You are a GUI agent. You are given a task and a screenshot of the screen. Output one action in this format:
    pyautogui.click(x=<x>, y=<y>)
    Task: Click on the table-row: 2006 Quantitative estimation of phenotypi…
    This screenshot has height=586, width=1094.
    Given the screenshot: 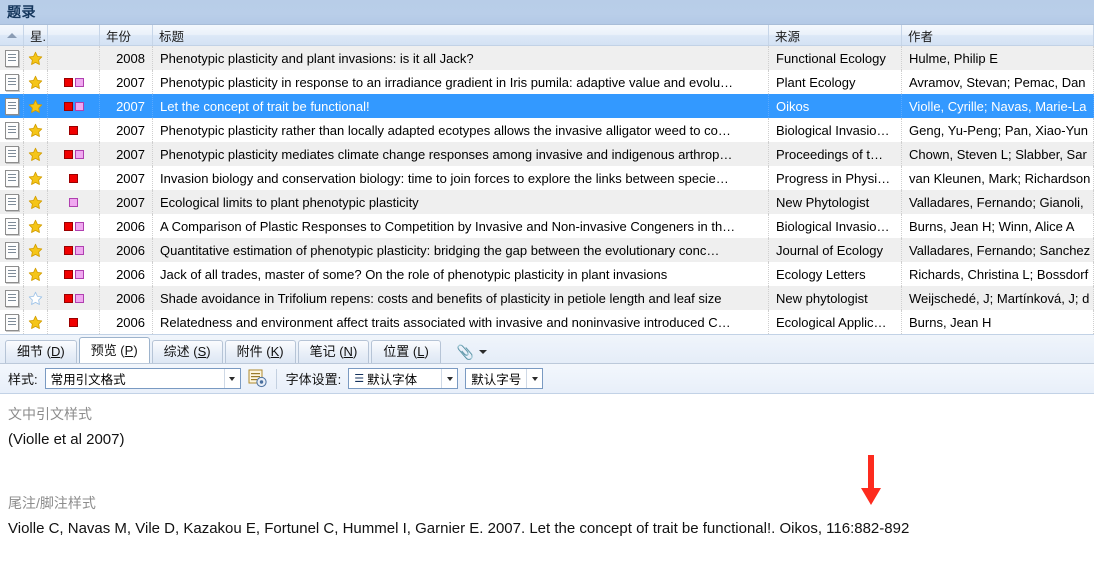 What is the action you would take?
    pyautogui.click(x=547, y=250)
    